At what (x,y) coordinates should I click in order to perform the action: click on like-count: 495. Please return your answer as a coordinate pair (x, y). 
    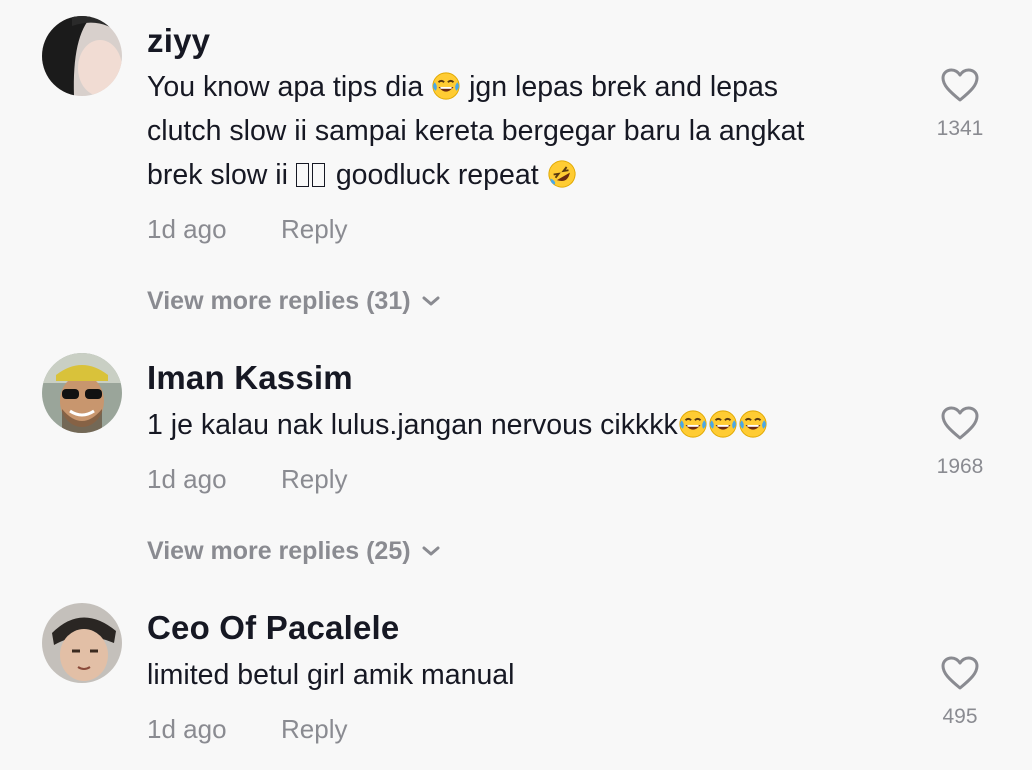
    Looking at the image, I should click on (960, 716).